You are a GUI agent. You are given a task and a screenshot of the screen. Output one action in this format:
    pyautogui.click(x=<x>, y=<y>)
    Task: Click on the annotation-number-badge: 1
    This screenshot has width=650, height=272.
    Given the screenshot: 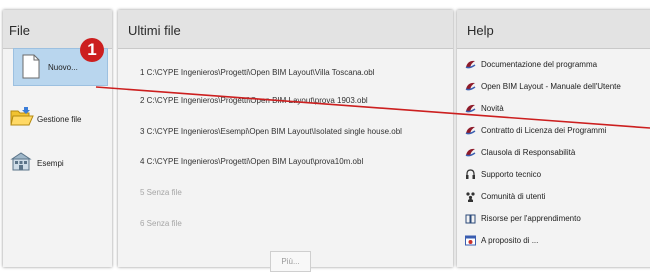 What is the action you would take?
    pyautogui.click(x=92, y=50)
    